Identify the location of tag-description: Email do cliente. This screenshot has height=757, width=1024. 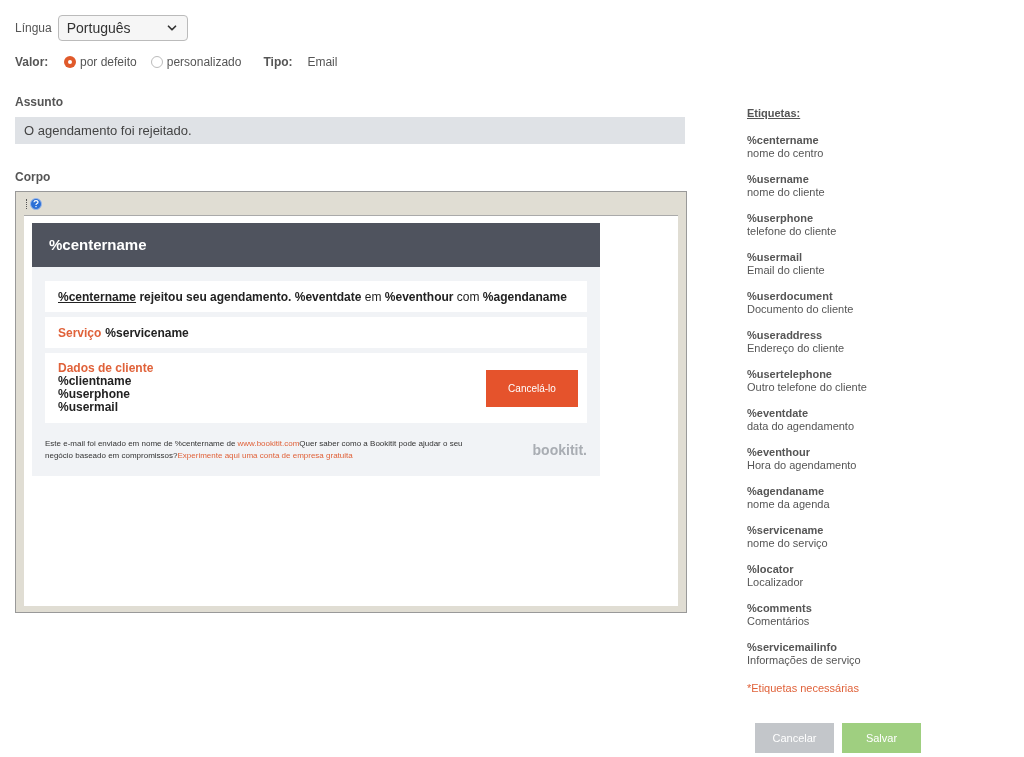
(786, 270).